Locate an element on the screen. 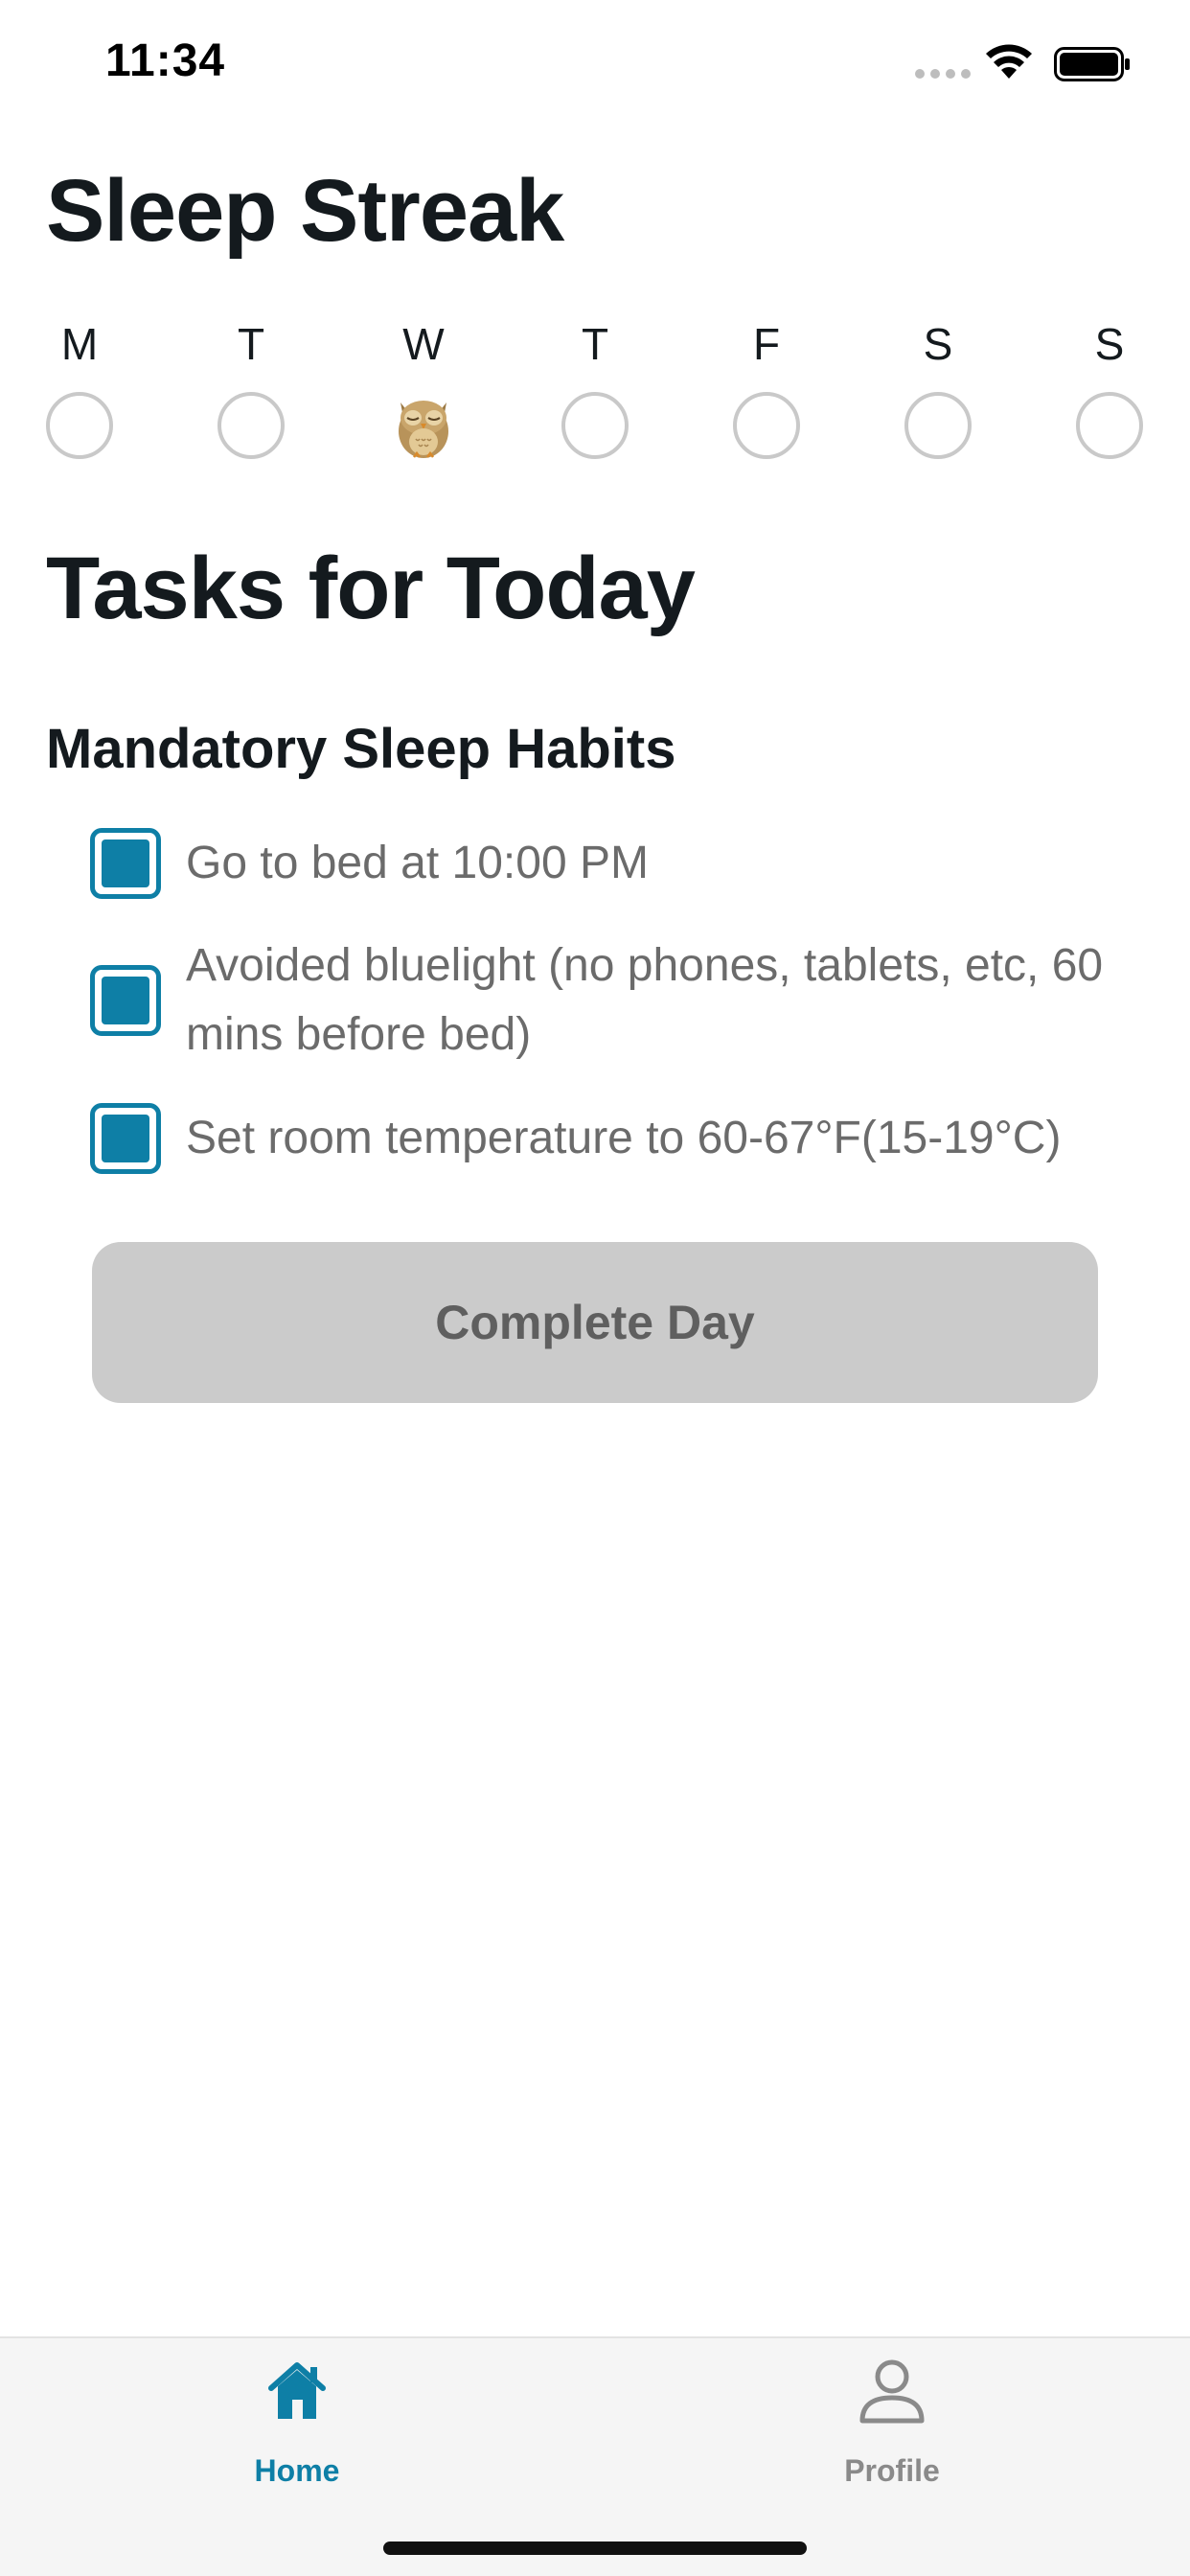  task-item: Set room temperature to 60-67°F(15-19°C) is located at coordinates (598, 1138).